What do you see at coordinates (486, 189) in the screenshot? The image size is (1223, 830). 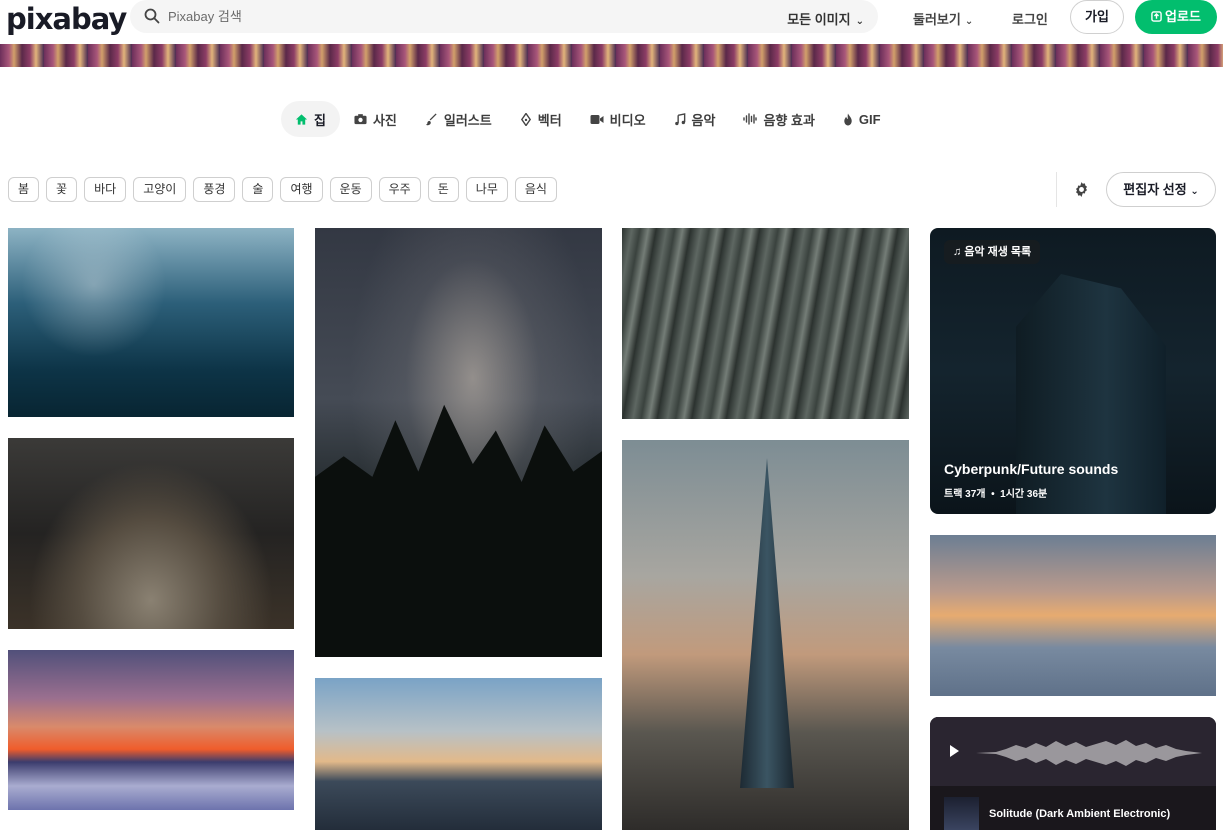 I see `chip-tree: 나무` at bounding box center [486, 189].